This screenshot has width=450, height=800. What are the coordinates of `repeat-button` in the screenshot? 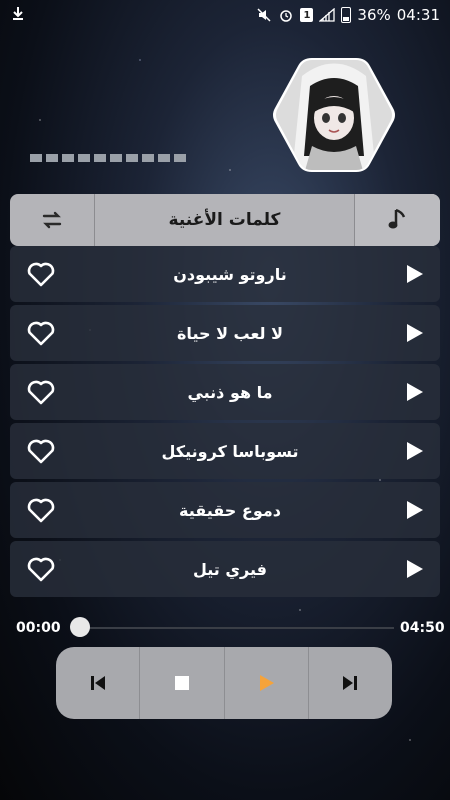 It's located at (52, 220).